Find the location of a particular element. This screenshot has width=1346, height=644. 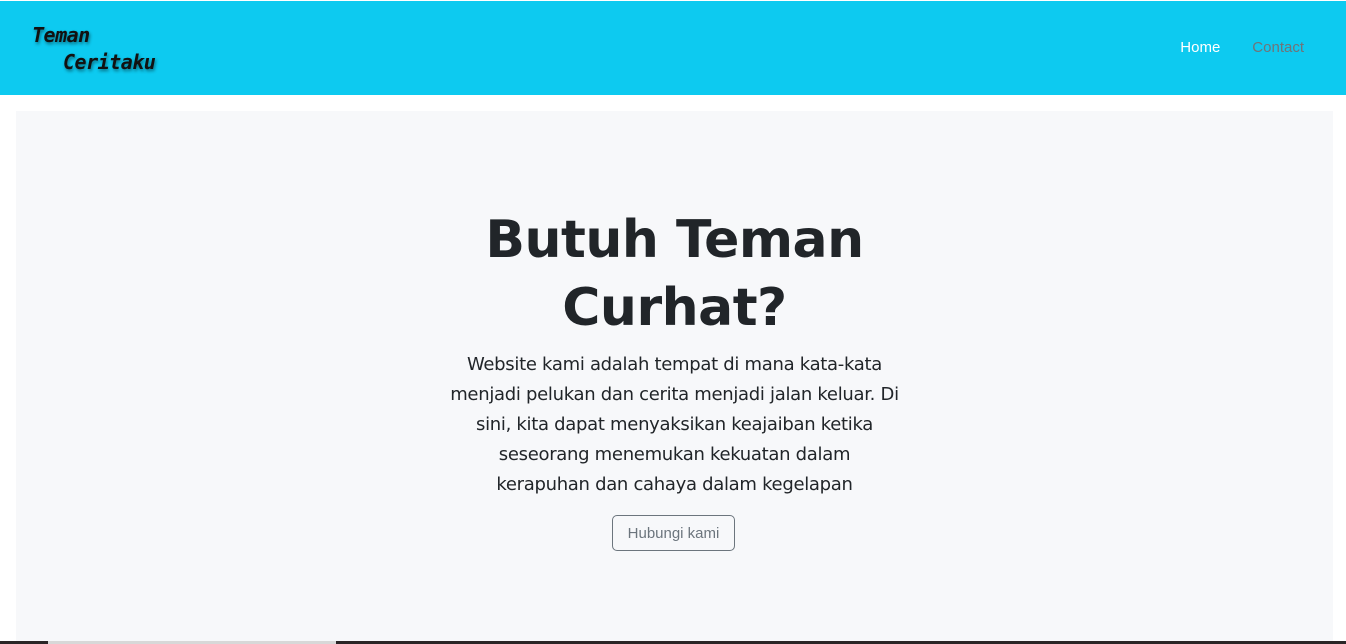

contact-us-button: Hubungi kami is located at coordinates (673, 533).